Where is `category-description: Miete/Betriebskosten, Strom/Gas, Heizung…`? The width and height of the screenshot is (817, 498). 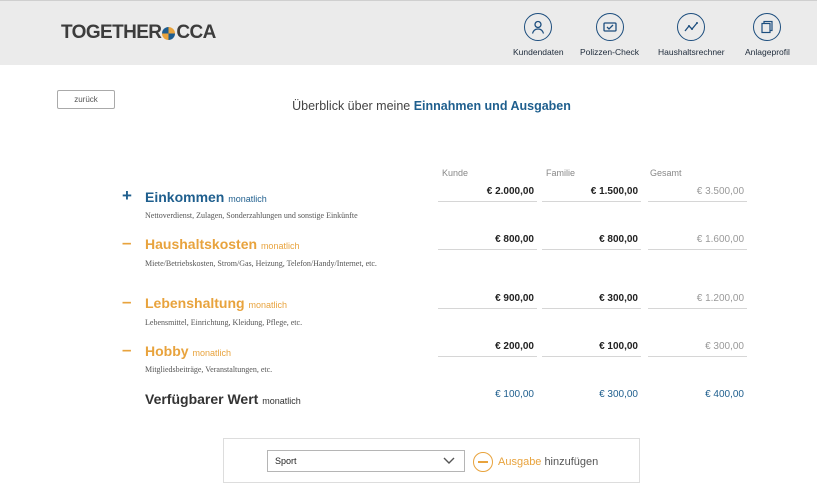
category-description: Miete/Betriebskosten, Strom/Gas, Heizung… is located at coordinates (261, 263).